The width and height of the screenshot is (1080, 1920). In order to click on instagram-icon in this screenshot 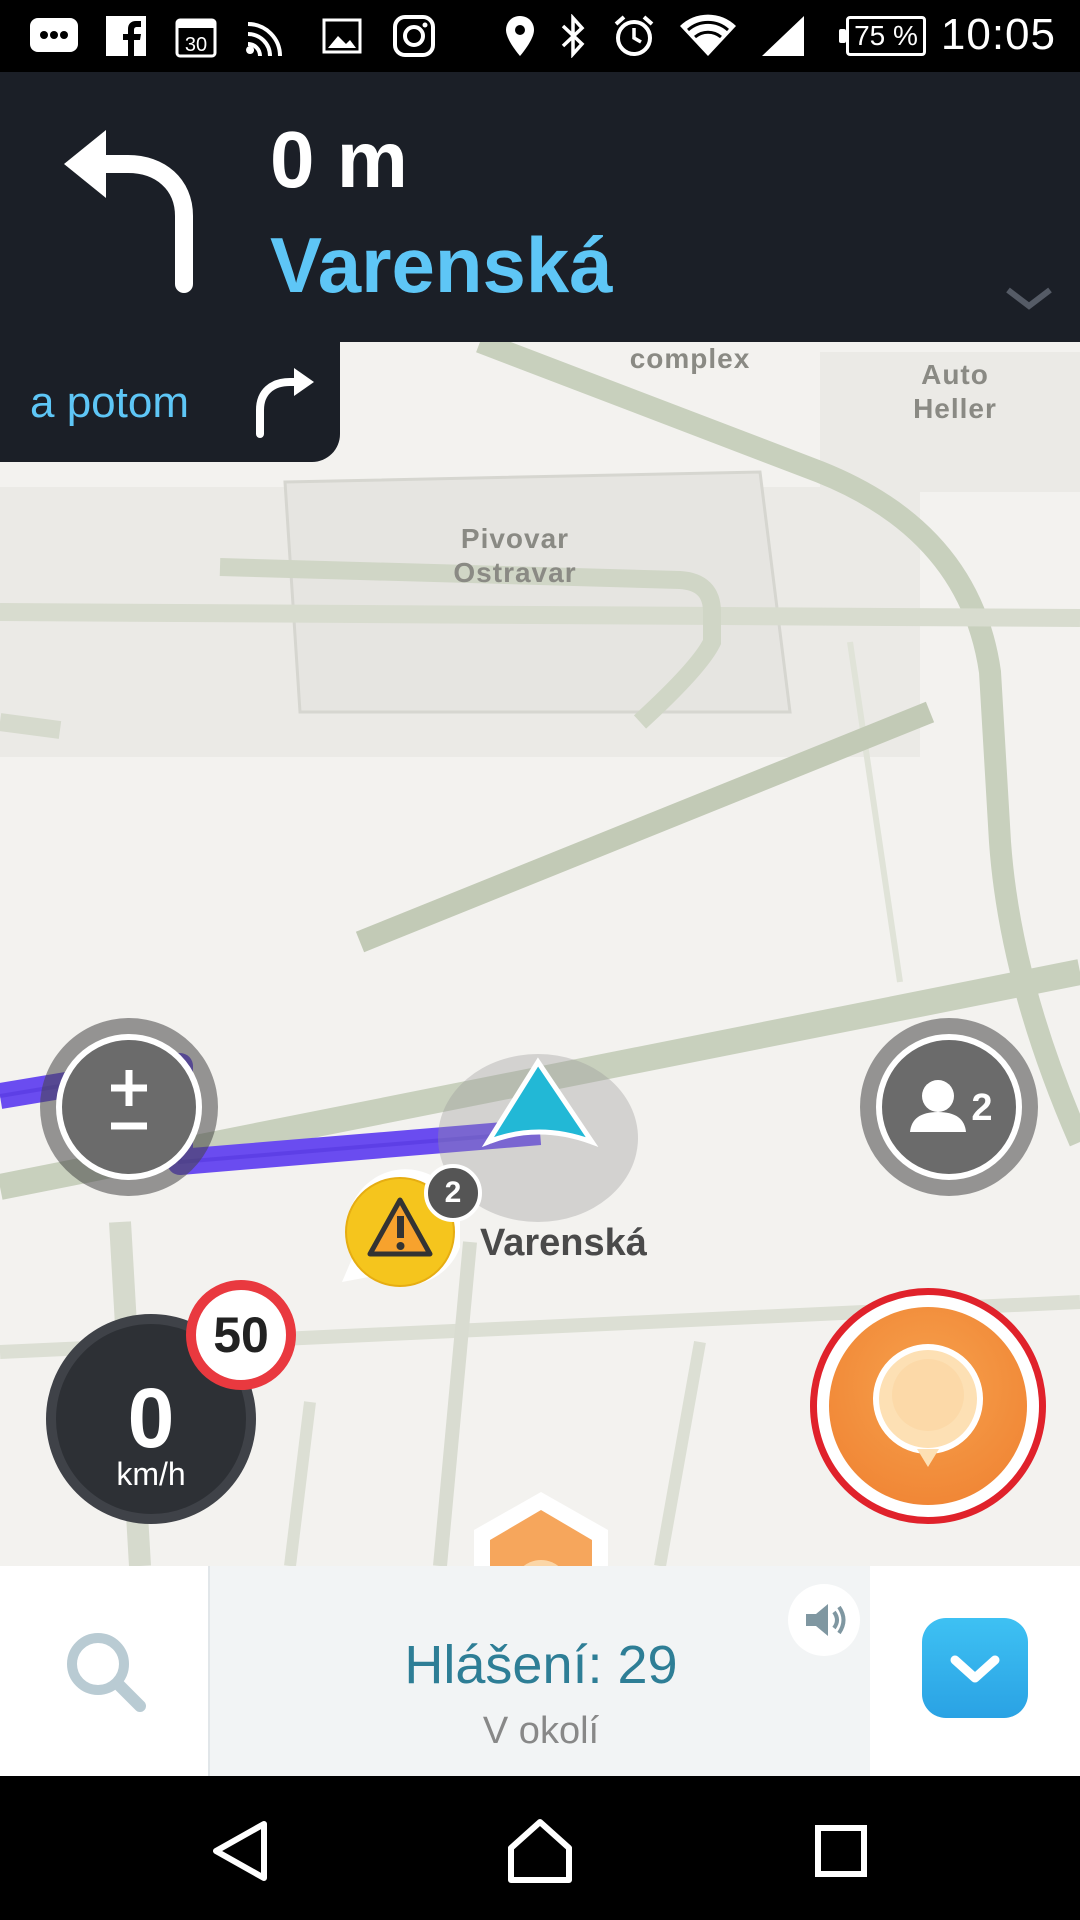, I will do `click(414, 36)`.